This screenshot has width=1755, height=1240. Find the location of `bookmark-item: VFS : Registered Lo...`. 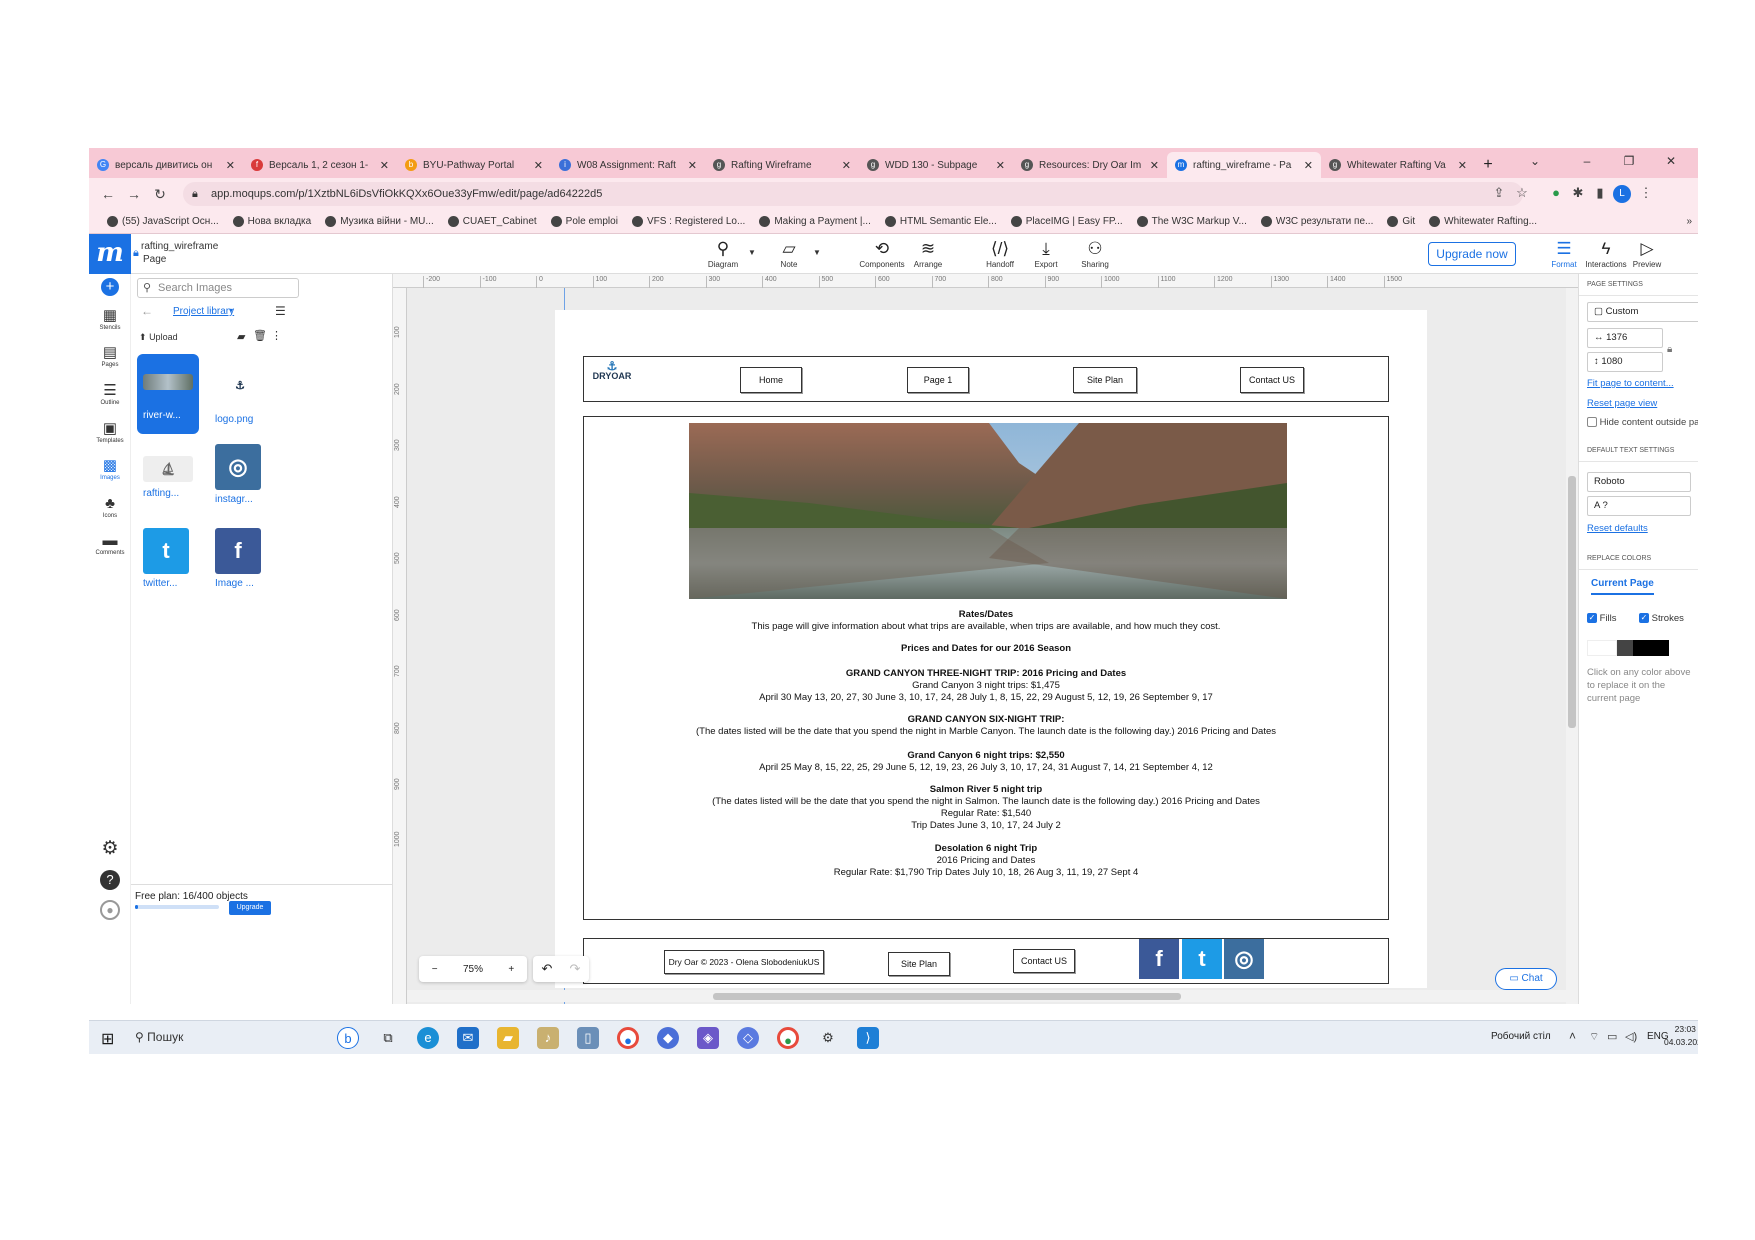

bookmark-item: VFS : Registered Lo... is located at coordinates (688, 221).